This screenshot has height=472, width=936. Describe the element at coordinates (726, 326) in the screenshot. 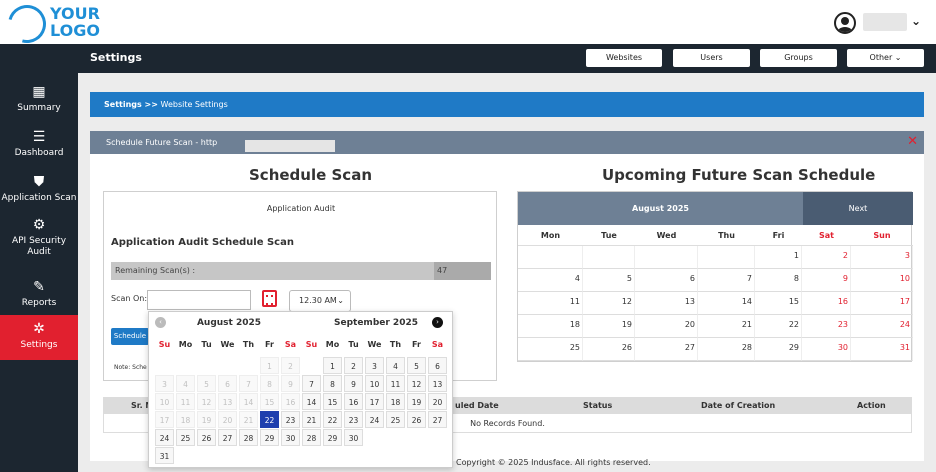

I see `calendar-day: 21` at that location.